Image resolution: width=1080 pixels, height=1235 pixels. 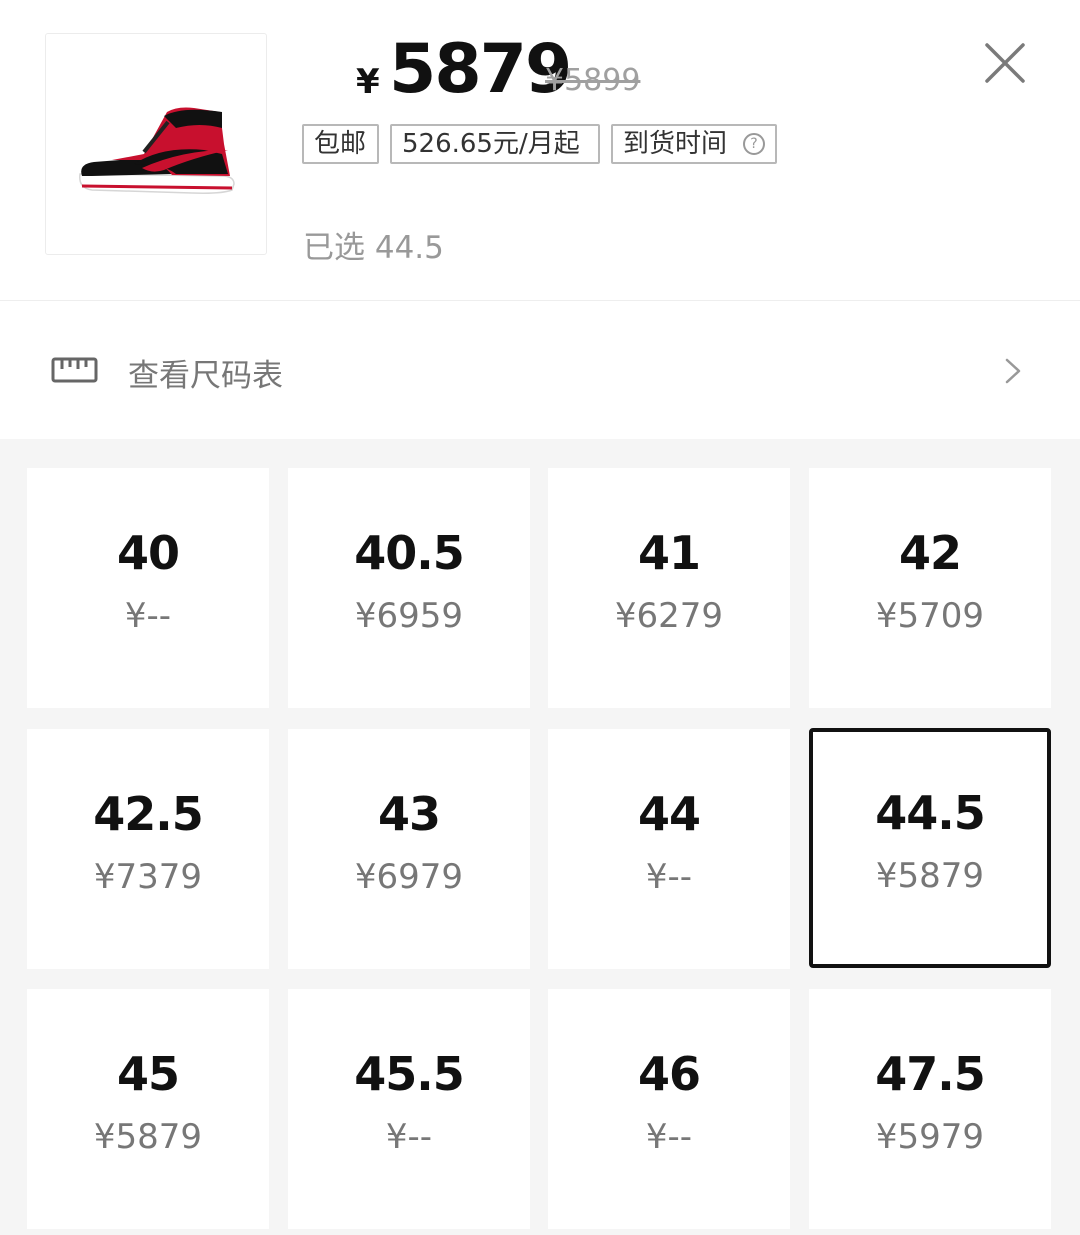 What do you see at coordinates (930, 588) in the screenshot?
I see `size-option: 42 ¥5709` at bounding box center [930, 588].